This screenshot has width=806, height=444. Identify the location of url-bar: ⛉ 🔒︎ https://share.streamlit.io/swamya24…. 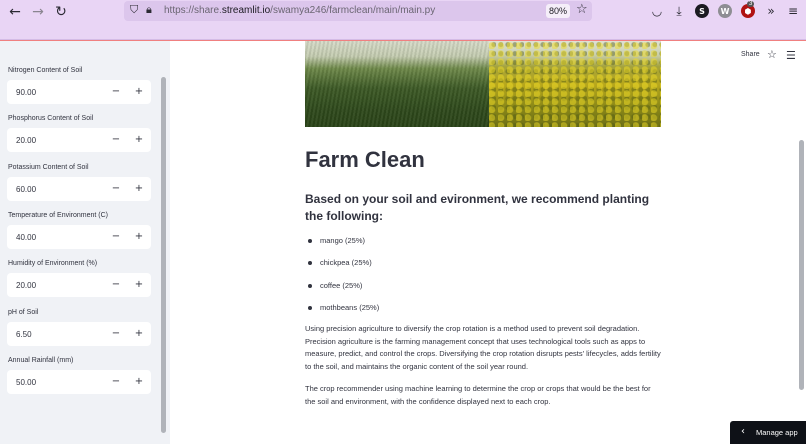
(358, 11).